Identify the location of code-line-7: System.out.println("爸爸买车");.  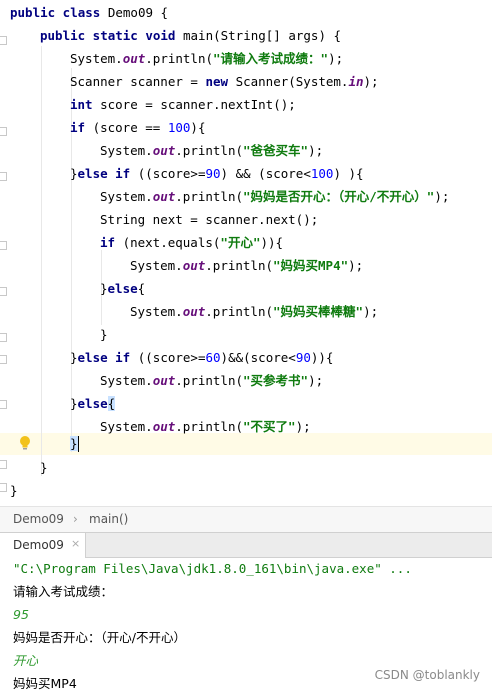
(212, 150).